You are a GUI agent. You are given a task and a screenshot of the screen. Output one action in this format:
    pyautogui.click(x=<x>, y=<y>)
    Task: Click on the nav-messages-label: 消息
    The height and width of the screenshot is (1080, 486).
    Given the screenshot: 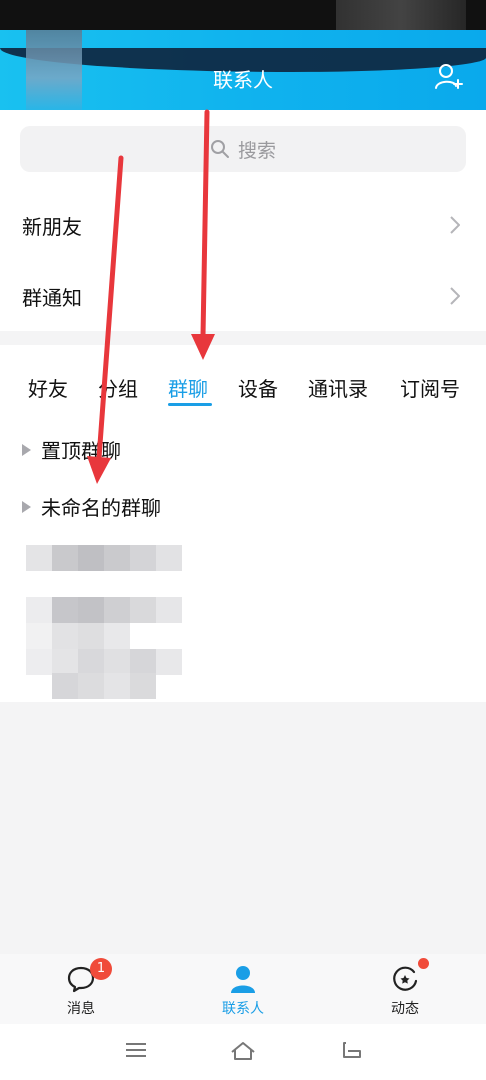 What is the action you would take?
    pyautogui.click(x=81, y=1009)
    